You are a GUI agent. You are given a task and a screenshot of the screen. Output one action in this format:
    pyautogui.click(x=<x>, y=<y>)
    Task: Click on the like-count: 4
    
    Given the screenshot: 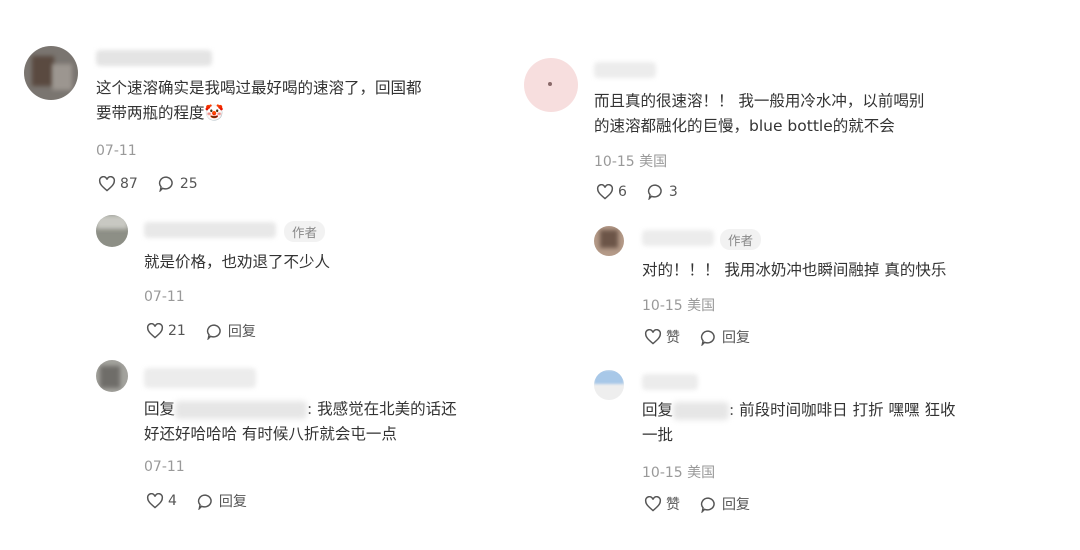 What is the action you would take?
    pyautogui.click(x=172, y=501)
    